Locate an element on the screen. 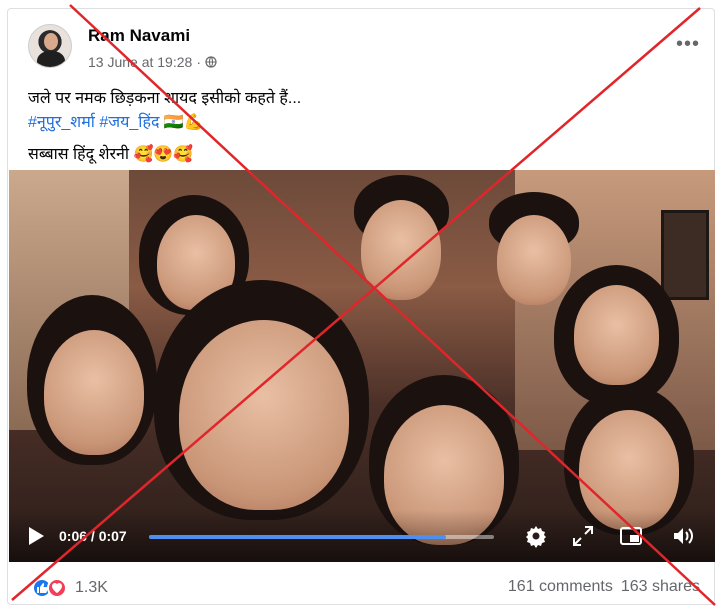 The image size is (720, 610). reaction-summary: 1.3K is located at coordinates (70, 588).